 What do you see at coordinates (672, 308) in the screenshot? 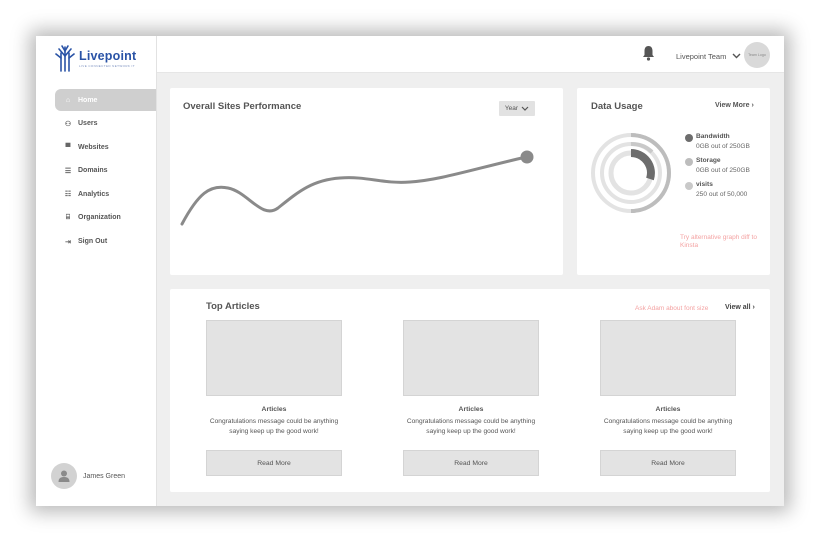
I see `articles-hint-note: Ask Adam about font size` at bounding box center [672, 308].